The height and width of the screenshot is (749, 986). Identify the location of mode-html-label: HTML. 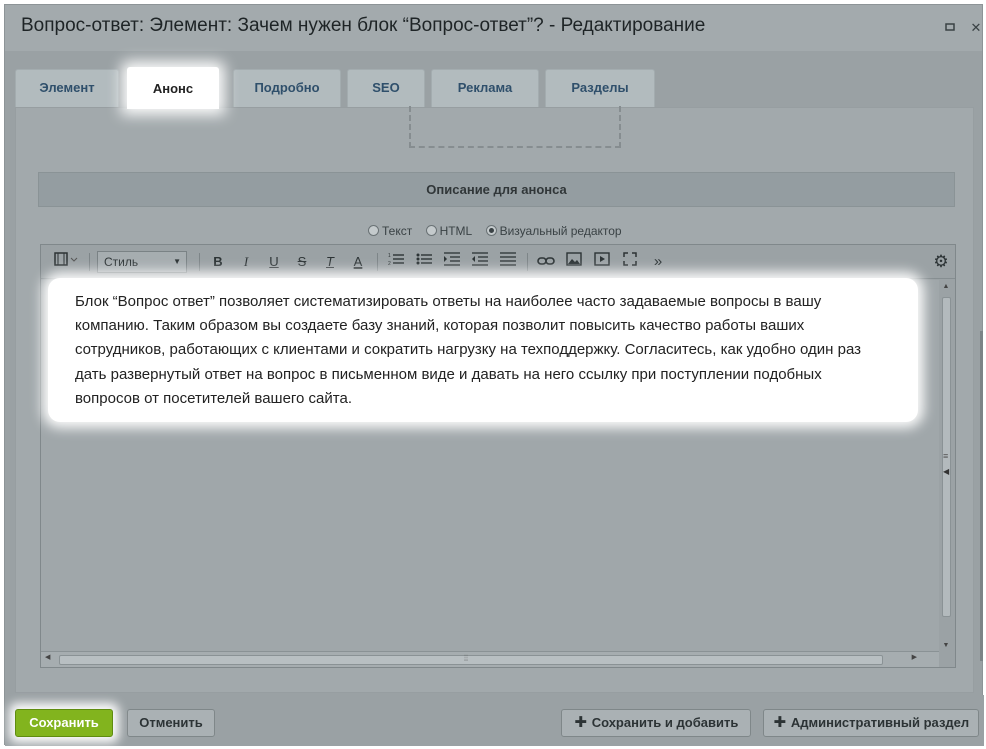
(456, 231).